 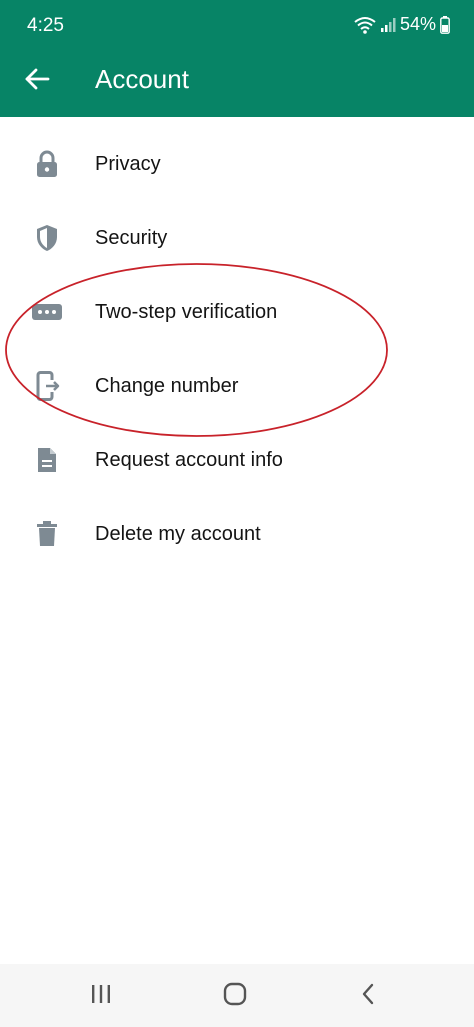 I want to click on home-icon, so click(x=235, y=996).